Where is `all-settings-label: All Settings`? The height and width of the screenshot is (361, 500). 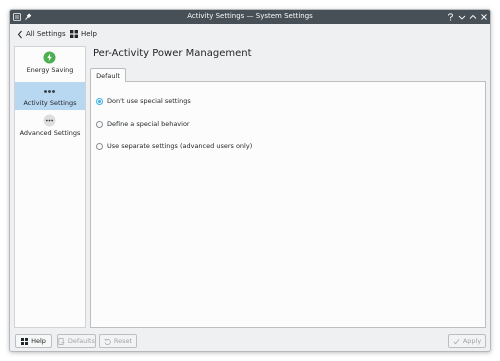
all-settings-label: All Settings is located at coordinates (46, 34).